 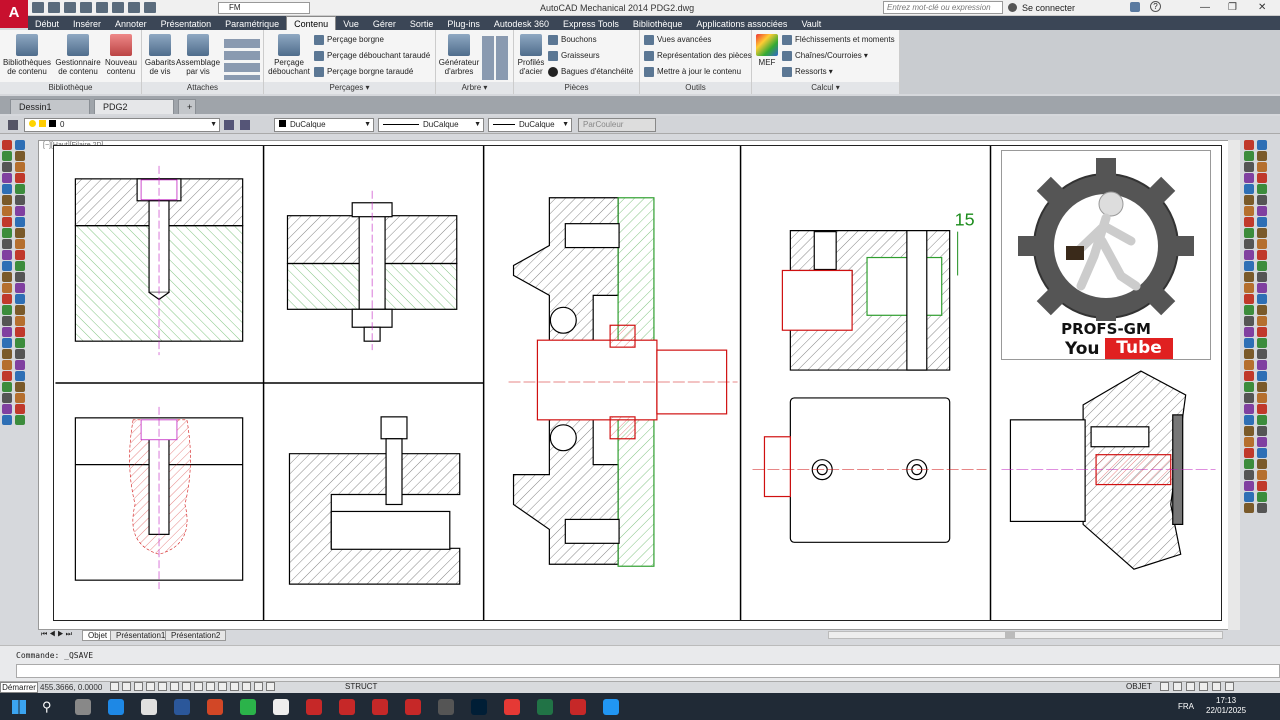 What do you see at coordinates (590, 72) in the screenshot?
I see `seals-button: Bagues d'étanchéité` at bounding box center [590, 72].